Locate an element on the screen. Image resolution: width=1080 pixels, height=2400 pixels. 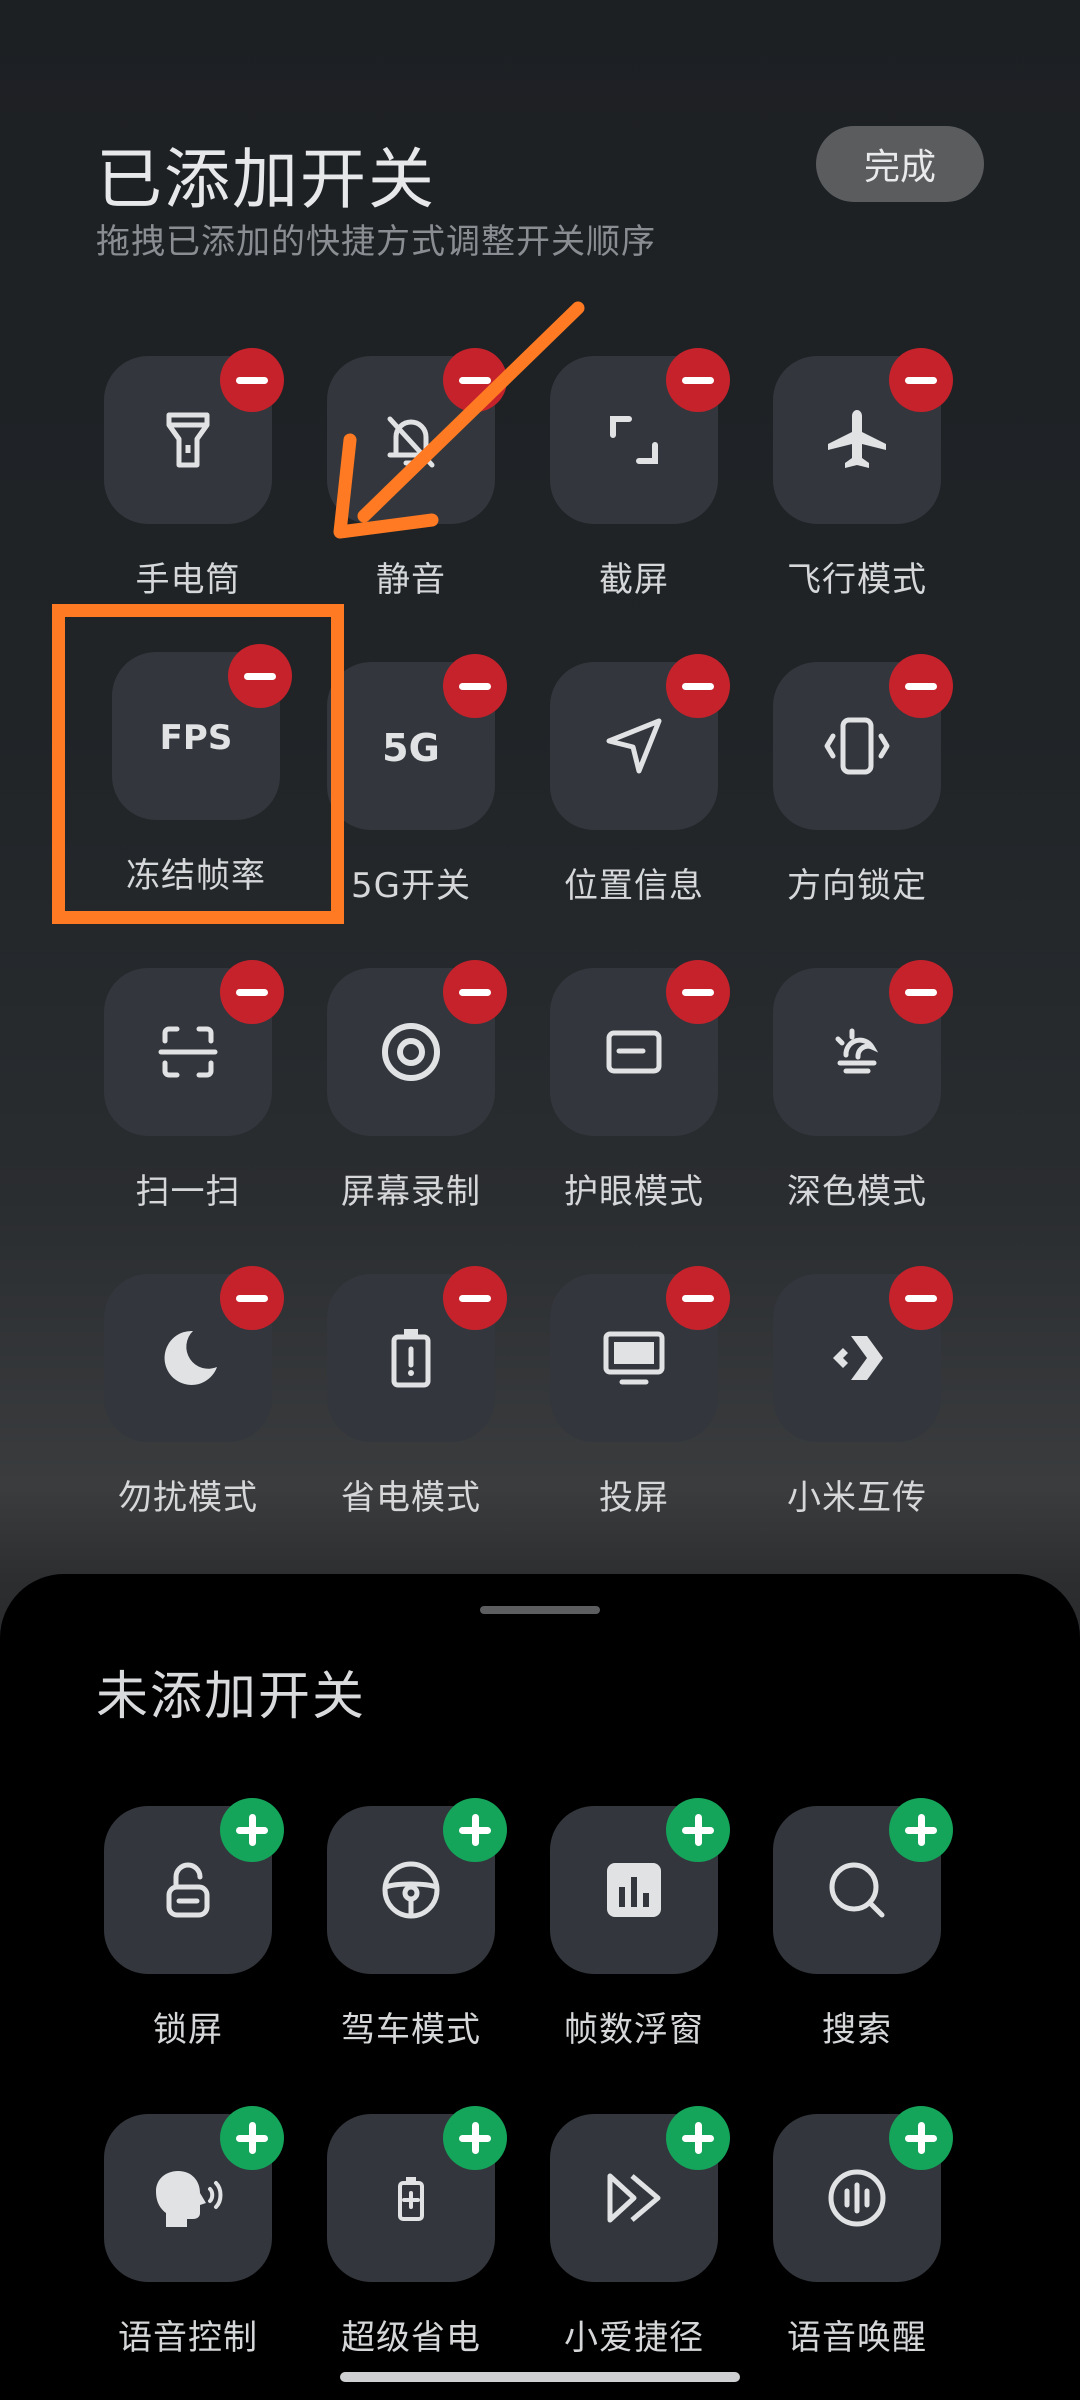
toggle-label: 帧数浮窗 is located at coordinates (634, 2030).